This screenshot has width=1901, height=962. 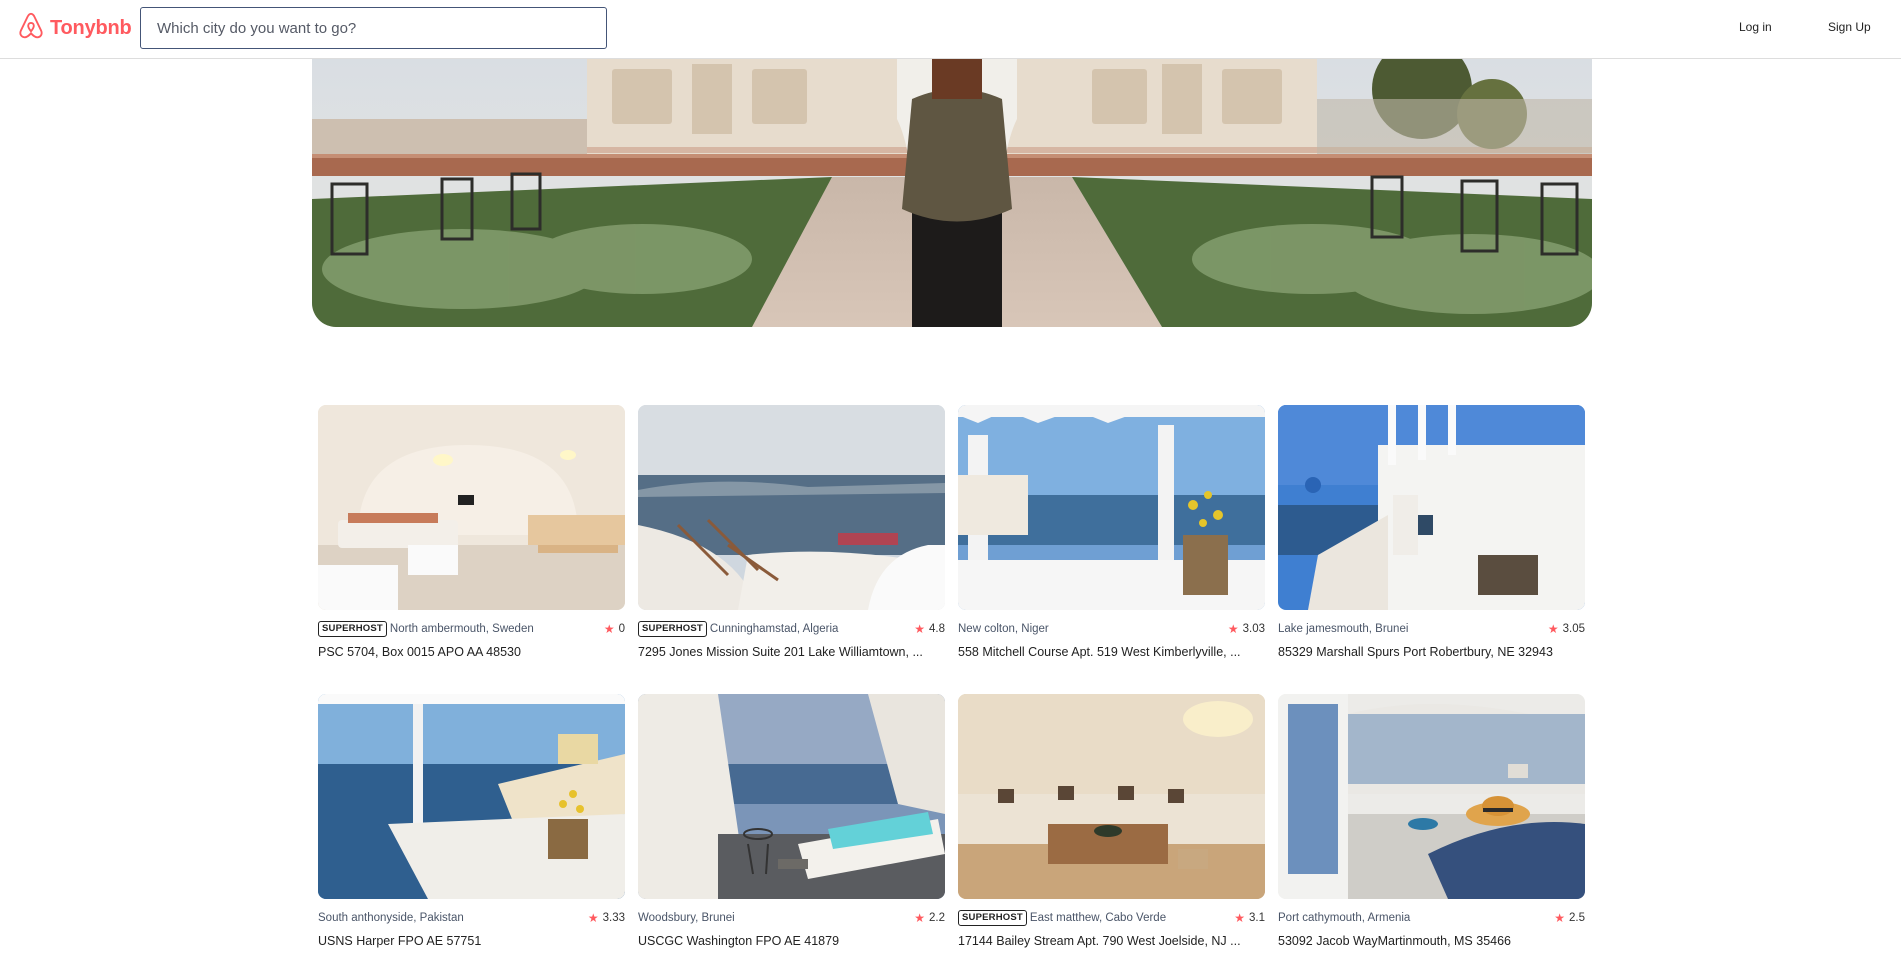 I want to click on listing-meta-row: SUPERHOST Cunninghamstad, Algeria ★ 4.8, so click(x=791, y=629).